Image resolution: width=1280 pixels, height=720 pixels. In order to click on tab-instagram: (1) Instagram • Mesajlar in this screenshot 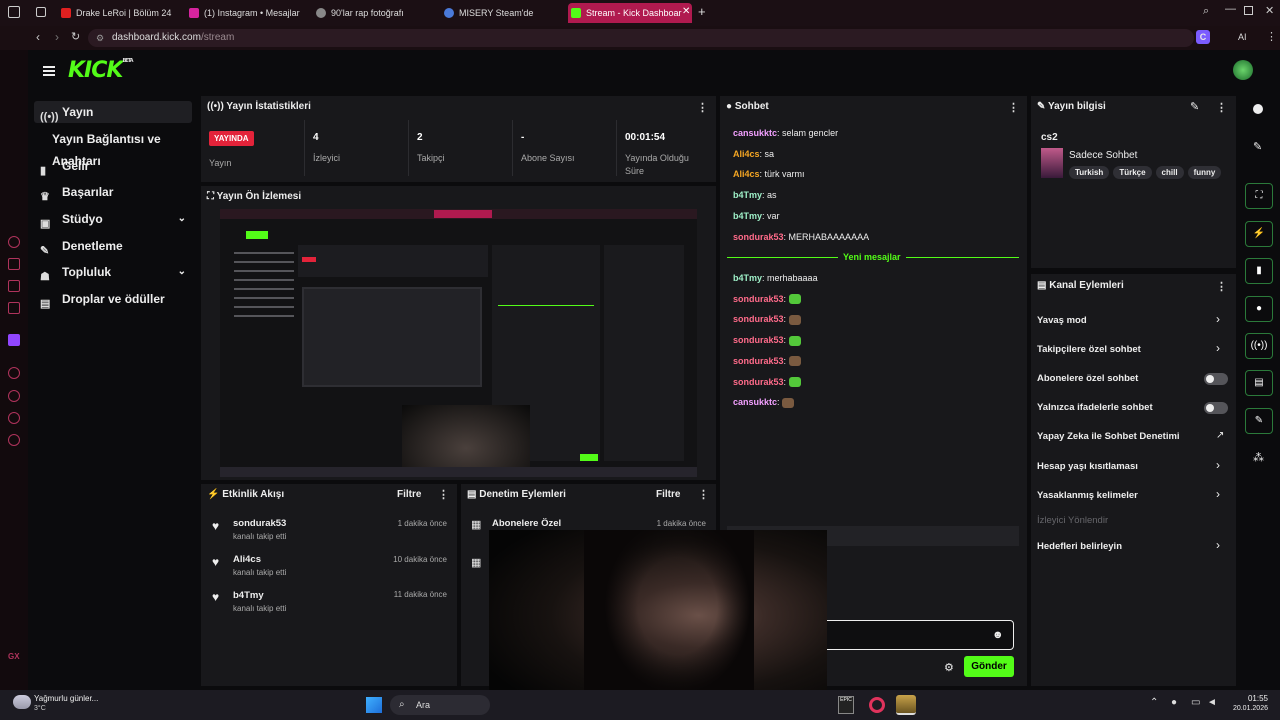, I will do `click(245, 13)`.